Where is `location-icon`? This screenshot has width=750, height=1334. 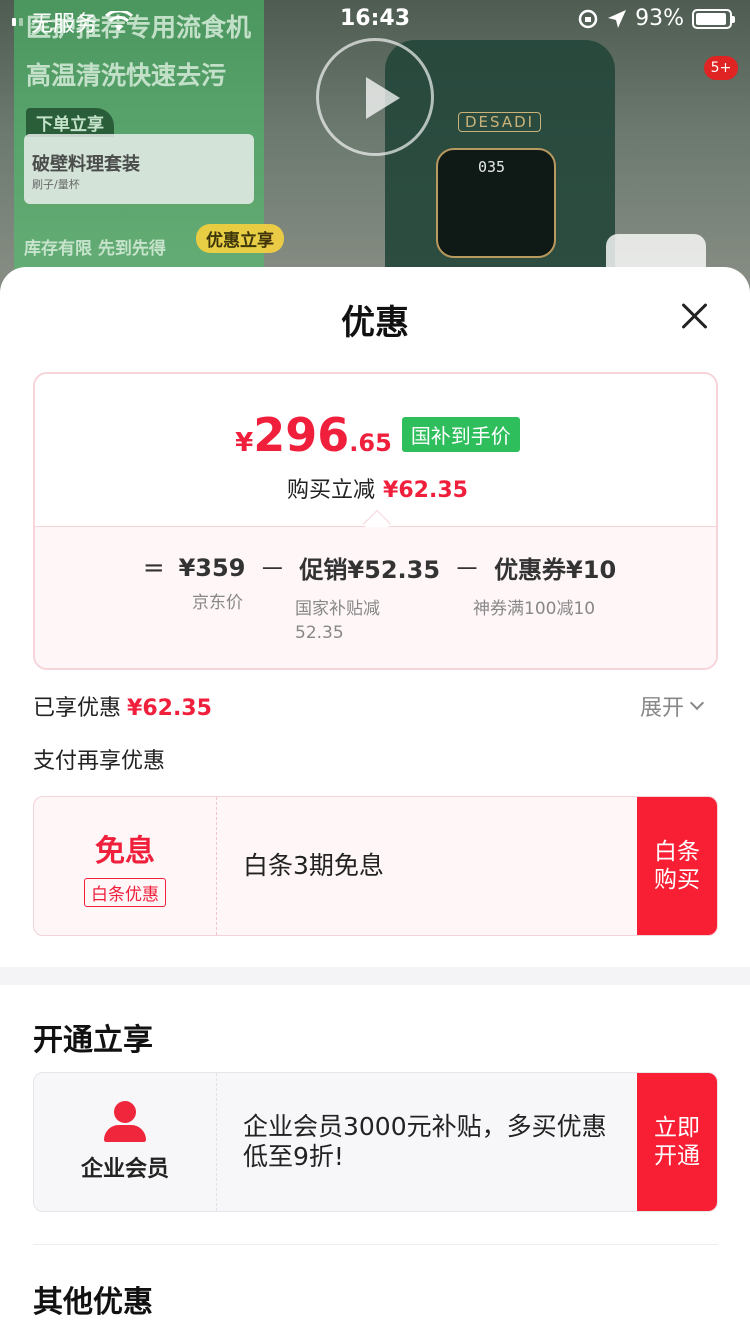 location-icon is located at coordinates (617, 18).